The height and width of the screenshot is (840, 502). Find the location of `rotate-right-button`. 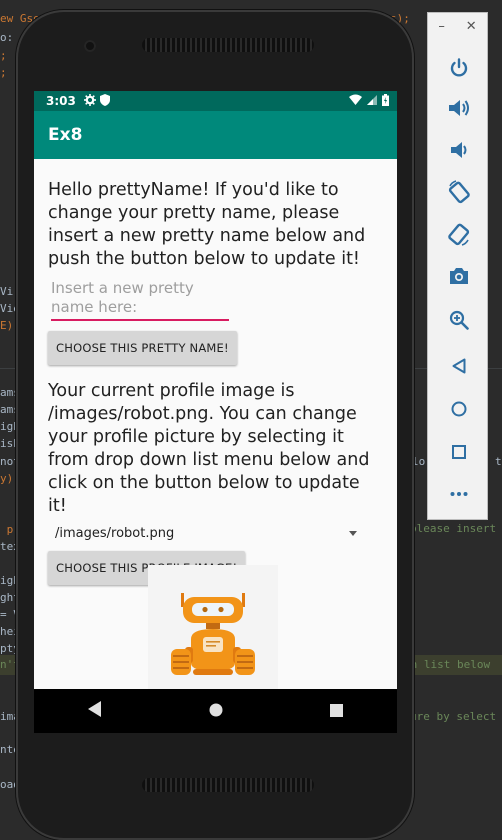

rotate-right-button is located at coordinates (458, 234).